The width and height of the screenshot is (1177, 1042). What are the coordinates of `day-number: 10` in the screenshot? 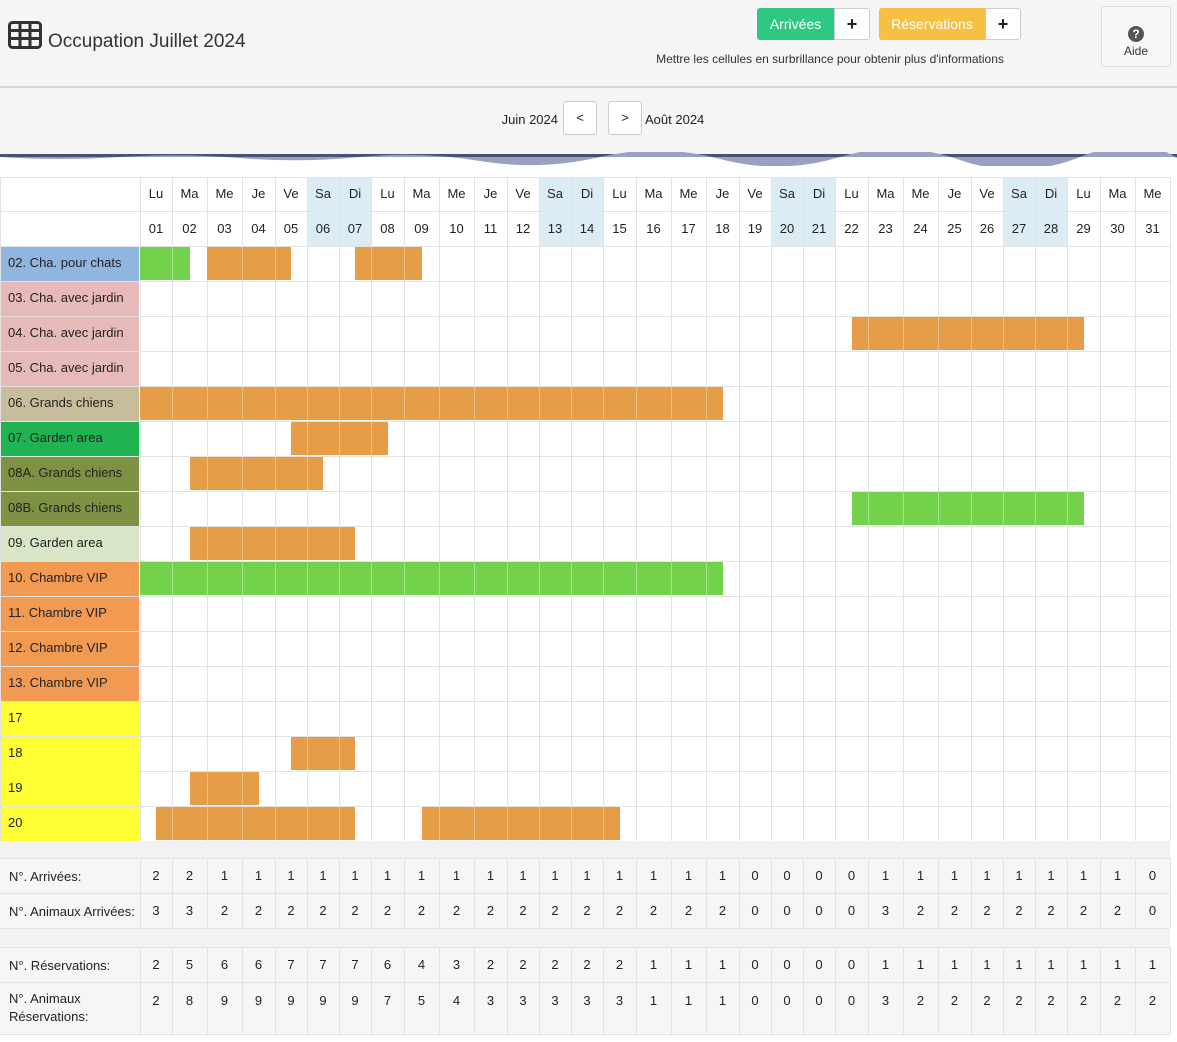 It's located at (456, 228).